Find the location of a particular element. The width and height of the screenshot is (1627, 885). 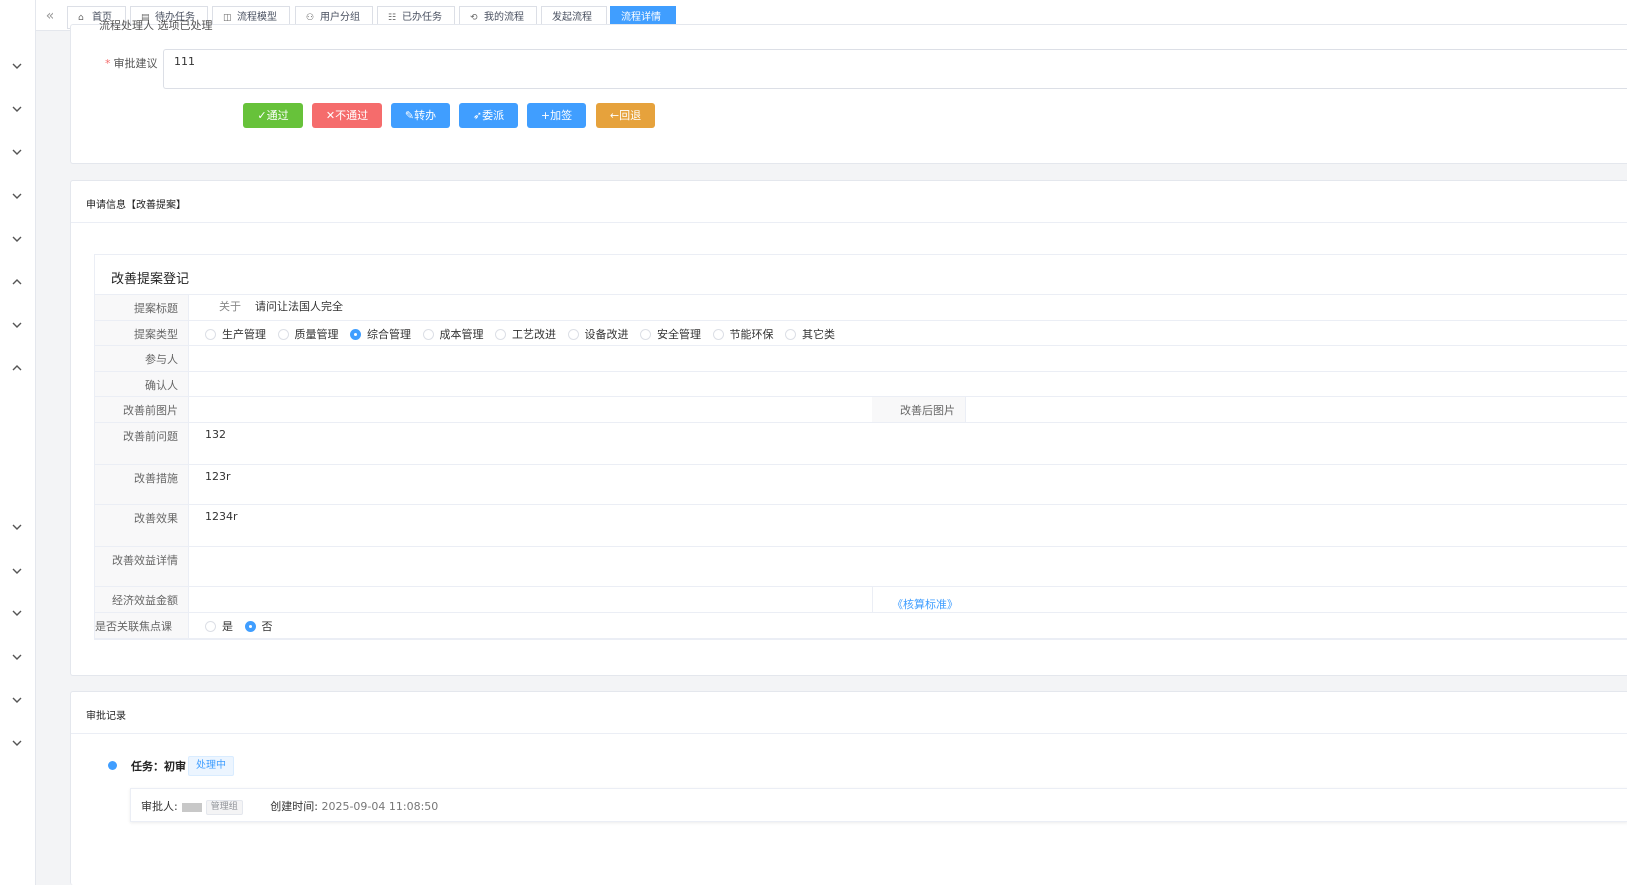

reject-button: ✕不通过 is located at coordinates (347, 115).